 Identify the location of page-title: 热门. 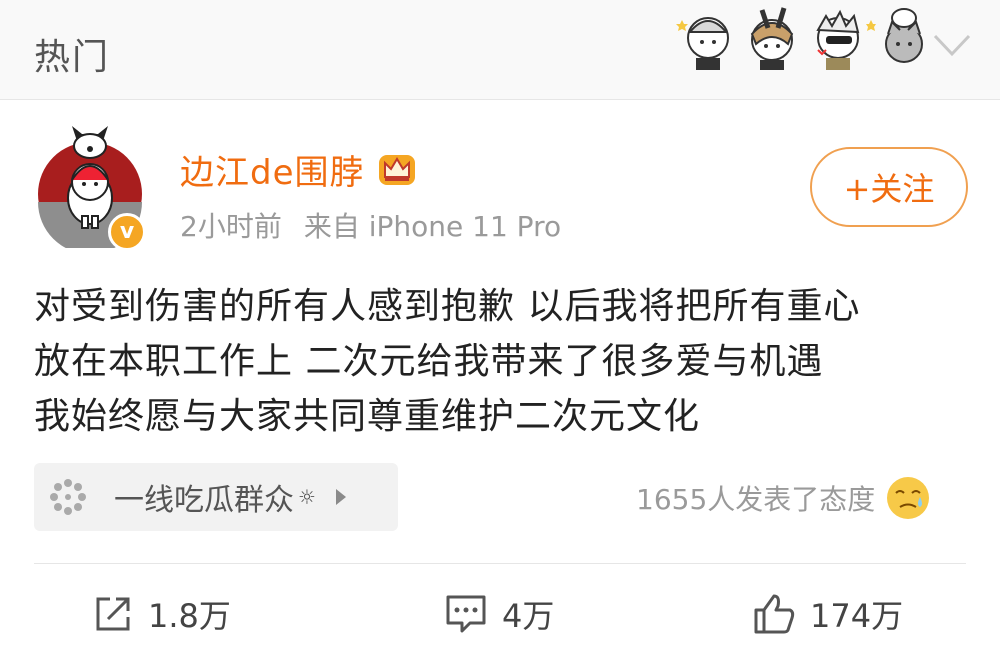
(72, 57).